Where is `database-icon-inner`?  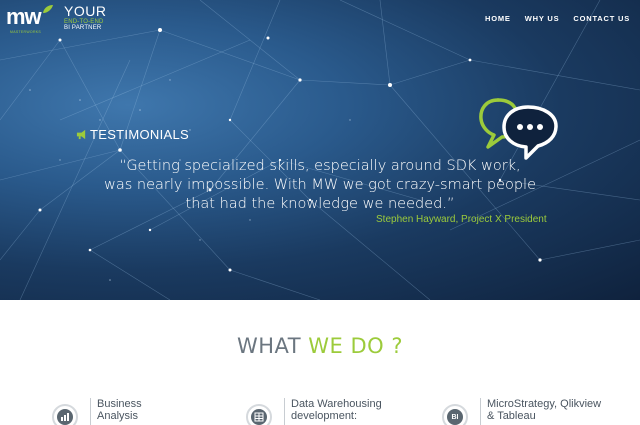
database-icon-inner is located at coordinates (259, 417).